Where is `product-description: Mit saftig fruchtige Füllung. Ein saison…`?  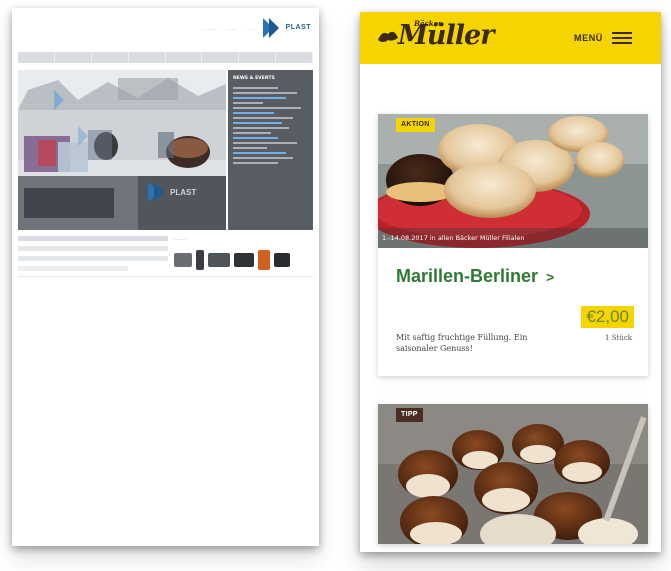 product-description: Mit saftig fruchtige Füllung. Ein saison… is located at coordinates (462, 343).